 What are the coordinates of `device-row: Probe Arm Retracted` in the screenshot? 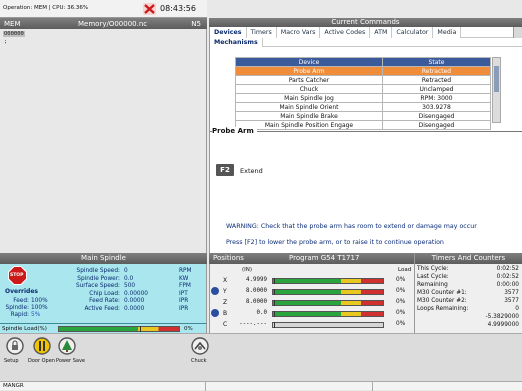 It's located at (363, 71).